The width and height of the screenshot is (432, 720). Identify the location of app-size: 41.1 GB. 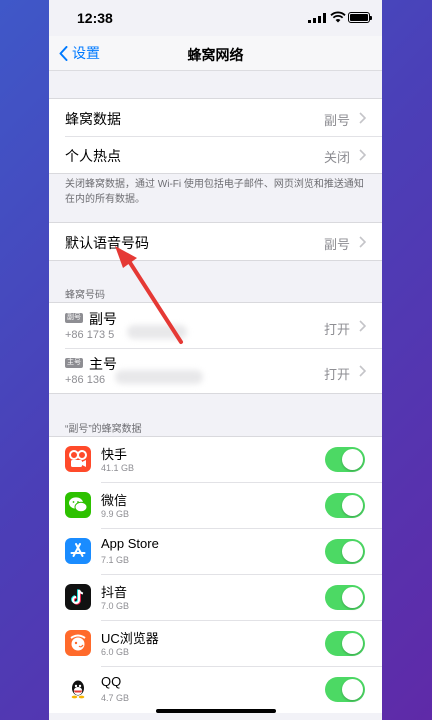
(118, 468).